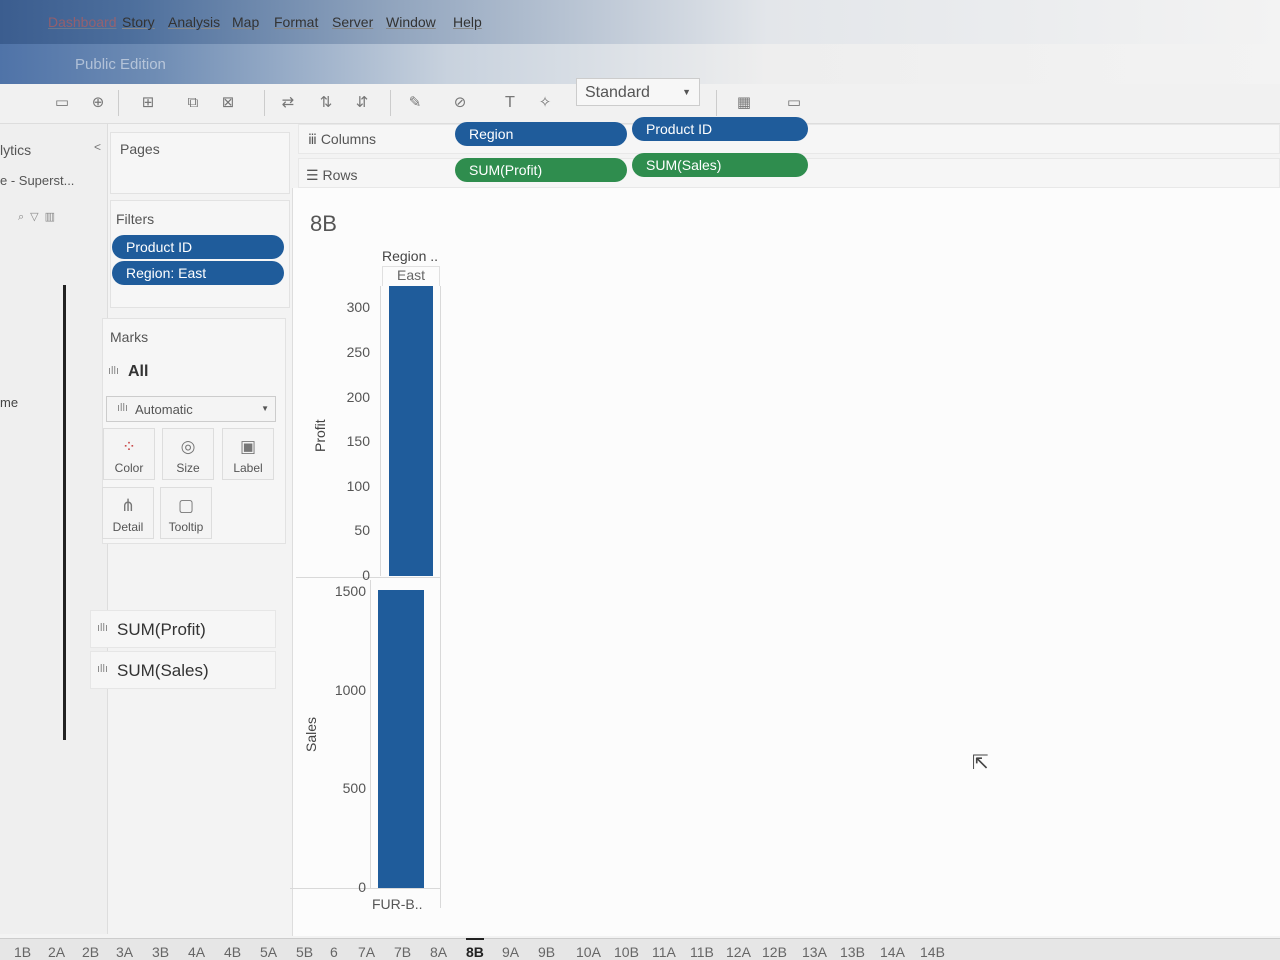  I want to click on sheet-tab: 8B, so click(475, 949).